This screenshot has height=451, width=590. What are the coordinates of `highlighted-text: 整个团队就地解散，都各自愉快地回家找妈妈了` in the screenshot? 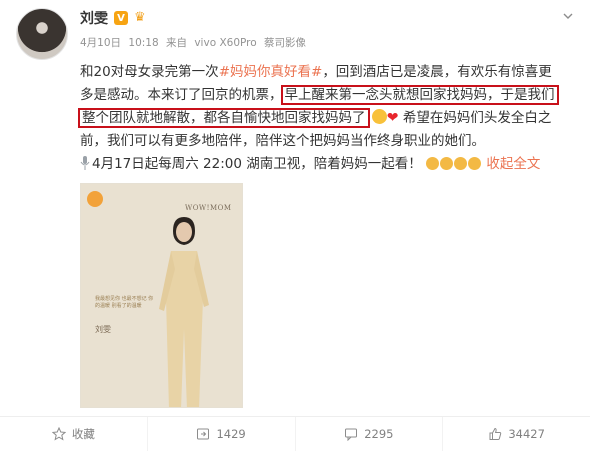 It's located at (224, 118).